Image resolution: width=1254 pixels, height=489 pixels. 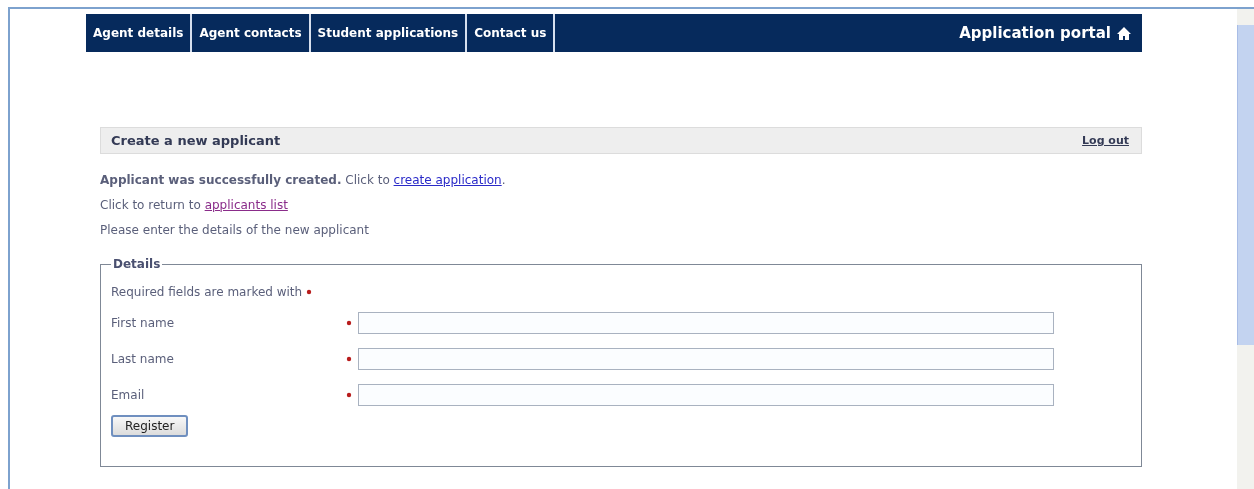 I want to click on scrollbar, so click(x=1245, y=249).